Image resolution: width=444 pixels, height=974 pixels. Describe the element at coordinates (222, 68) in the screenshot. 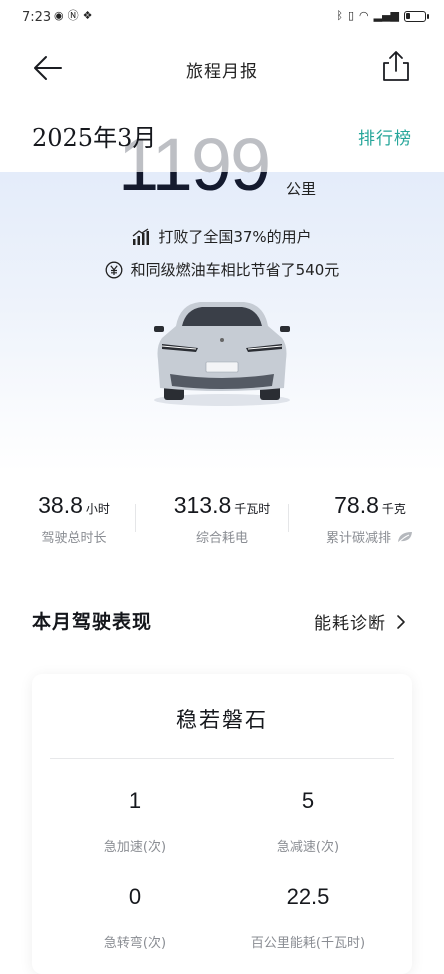

I see `nav-bar: 旅程月报` at that location.